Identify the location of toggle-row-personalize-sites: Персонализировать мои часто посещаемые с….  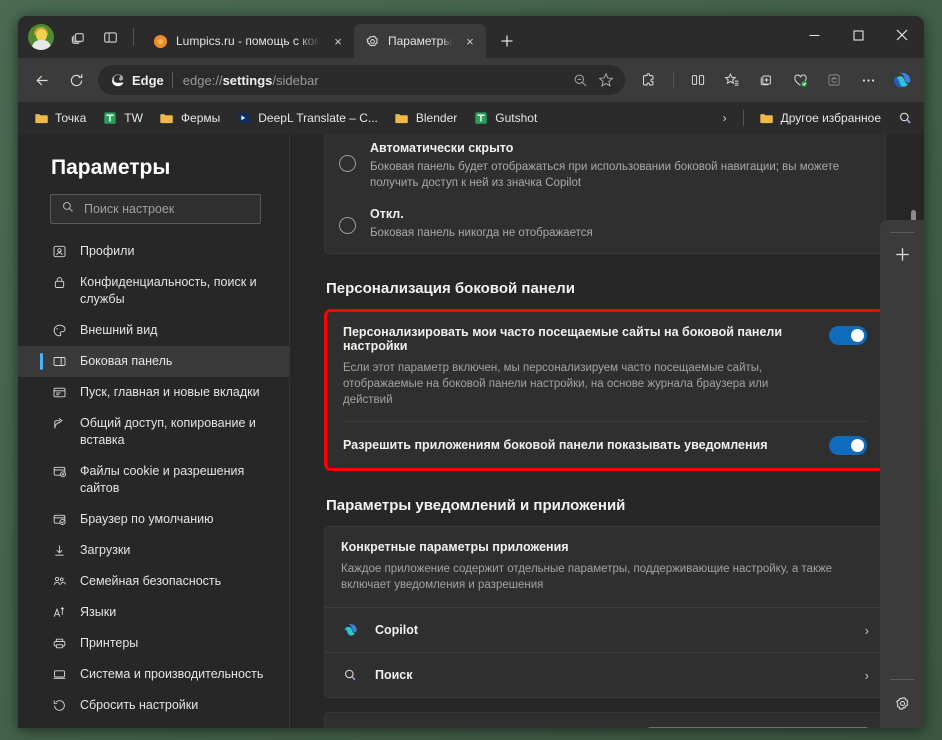
(605, 366).